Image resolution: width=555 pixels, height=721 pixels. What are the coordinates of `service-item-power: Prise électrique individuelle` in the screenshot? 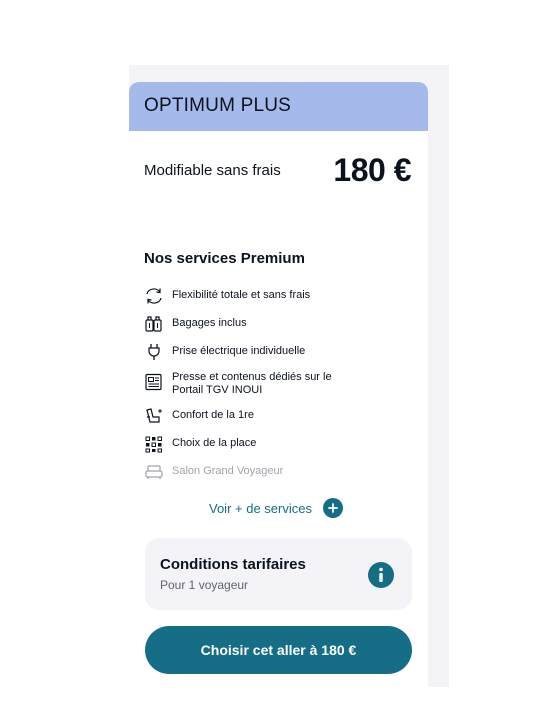 It's located at (245, 353).